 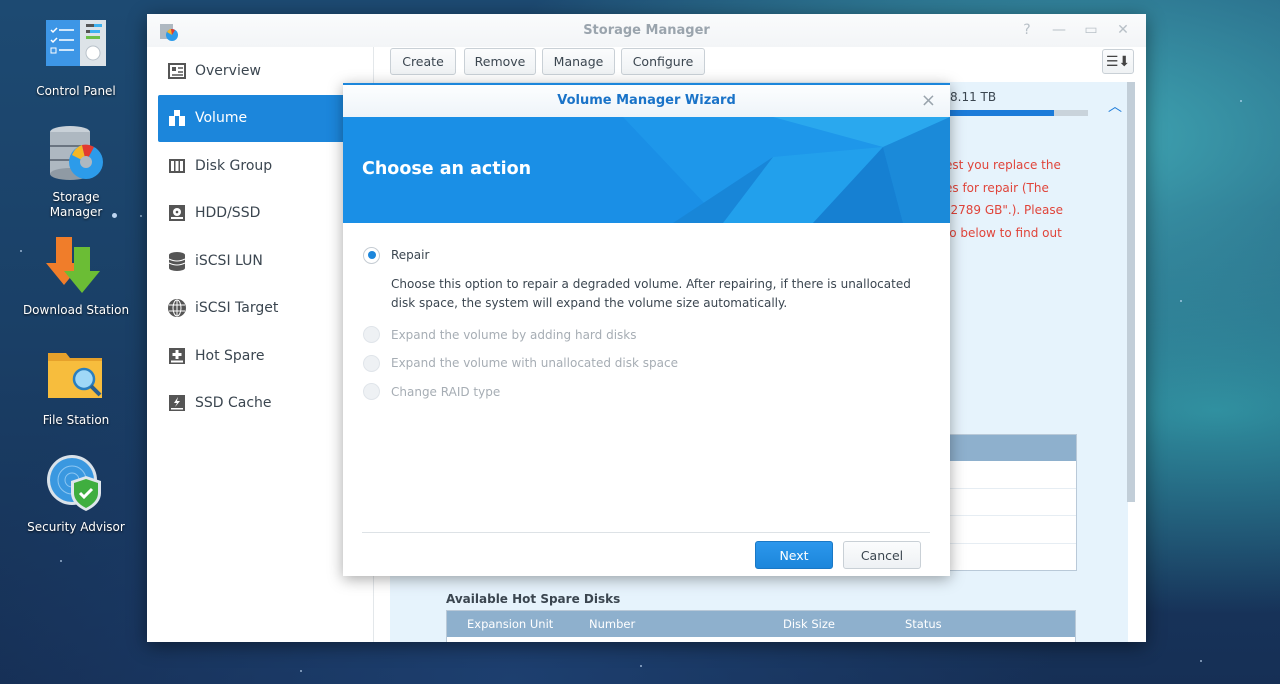 I want to click on globe-icon, so click(x=177, y=308).